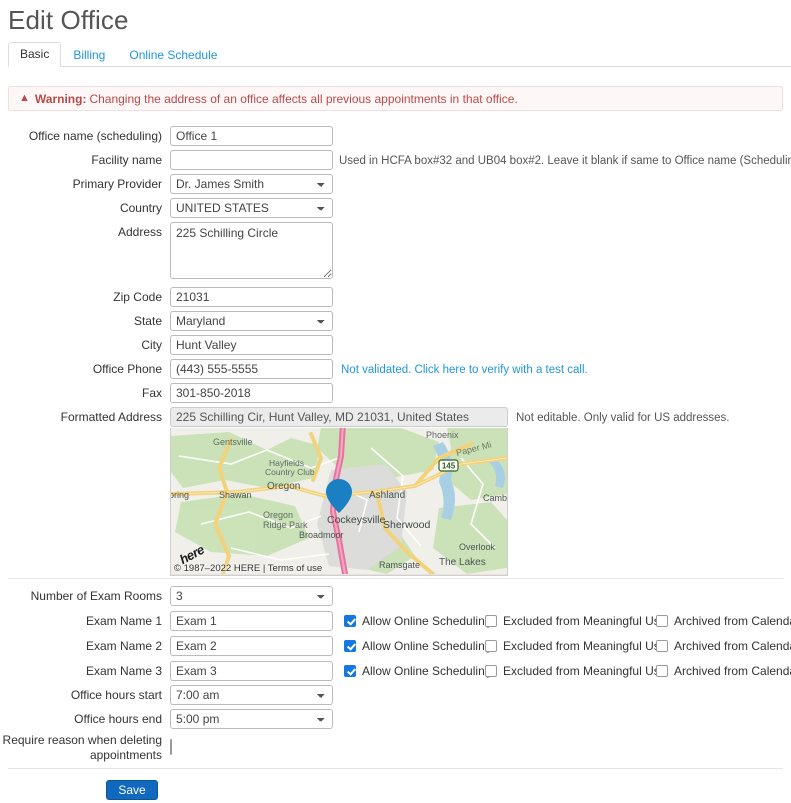  I want to click on tab-online-schedule: Online Schedule, so click(173, 55).